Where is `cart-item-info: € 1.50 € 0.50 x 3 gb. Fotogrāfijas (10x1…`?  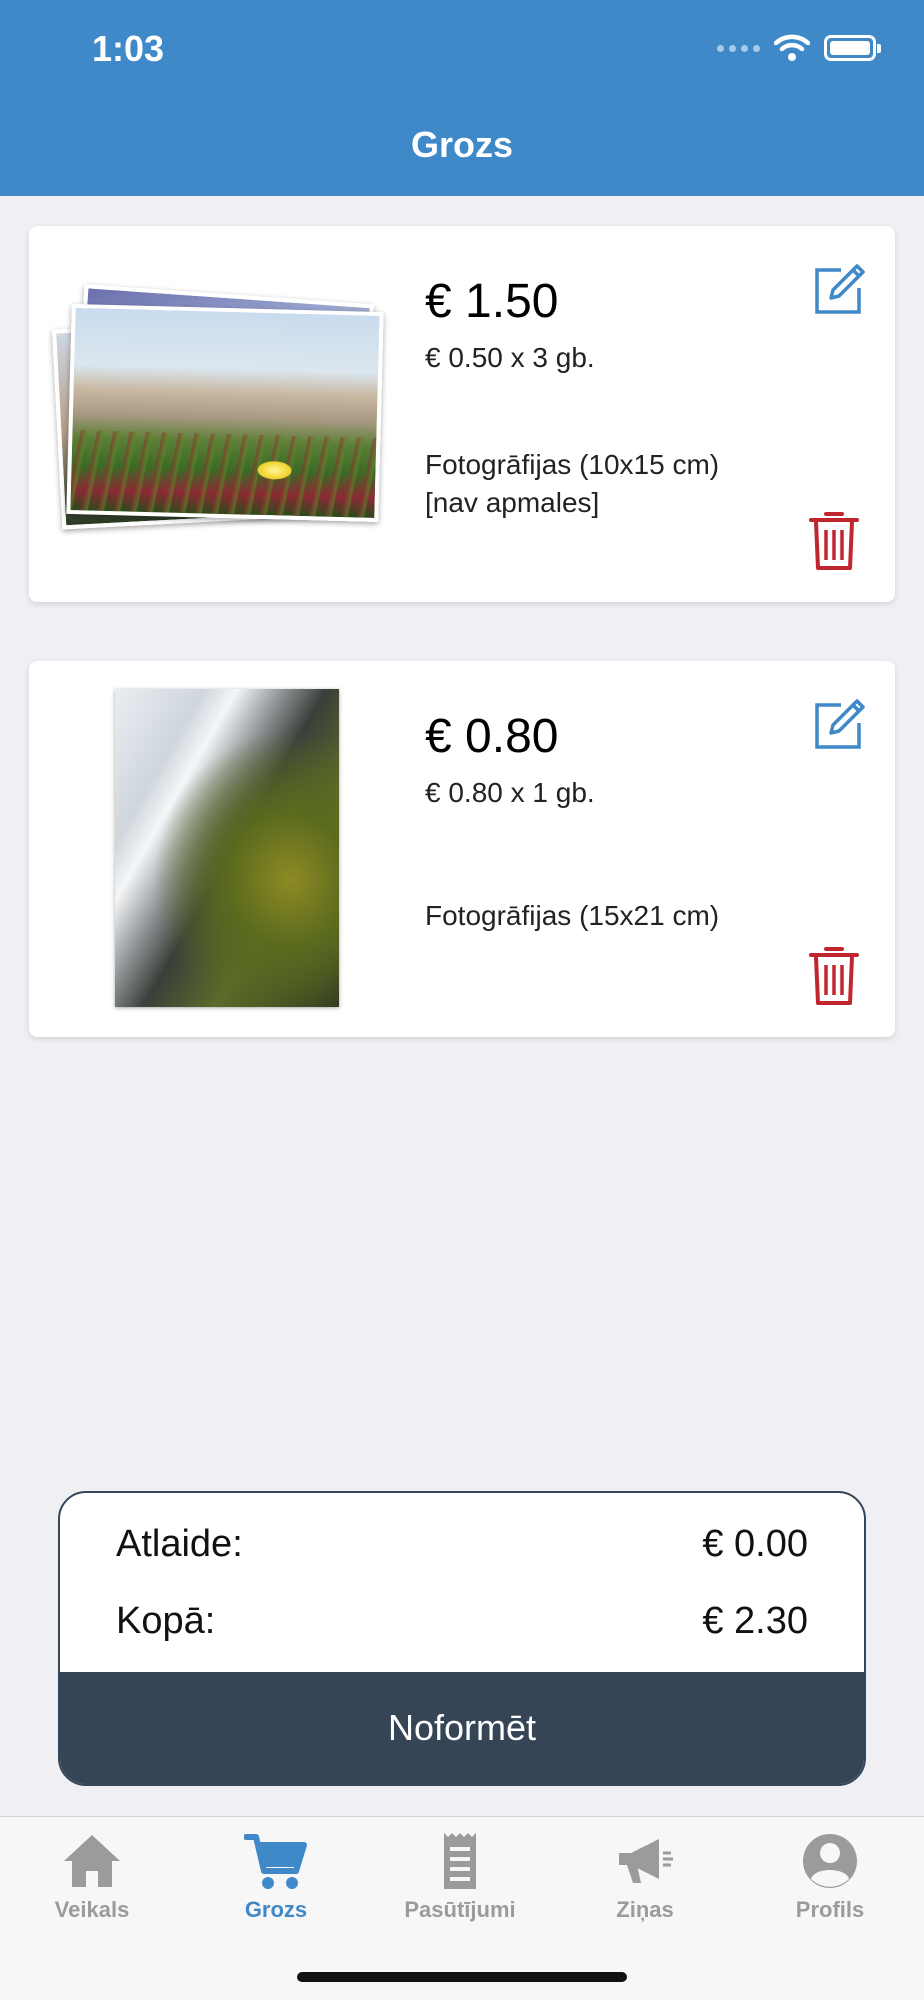 cart-item-info: € 1.50 € 0.50 x 3 gb. Fotogrāfijas (10x1… is located at coordinates (605, 414).